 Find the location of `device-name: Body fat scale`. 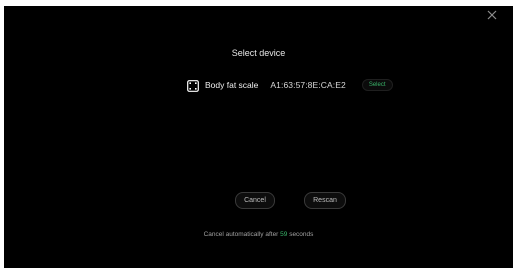

device-name: Body fat scale is located at coordinates (232, 85).